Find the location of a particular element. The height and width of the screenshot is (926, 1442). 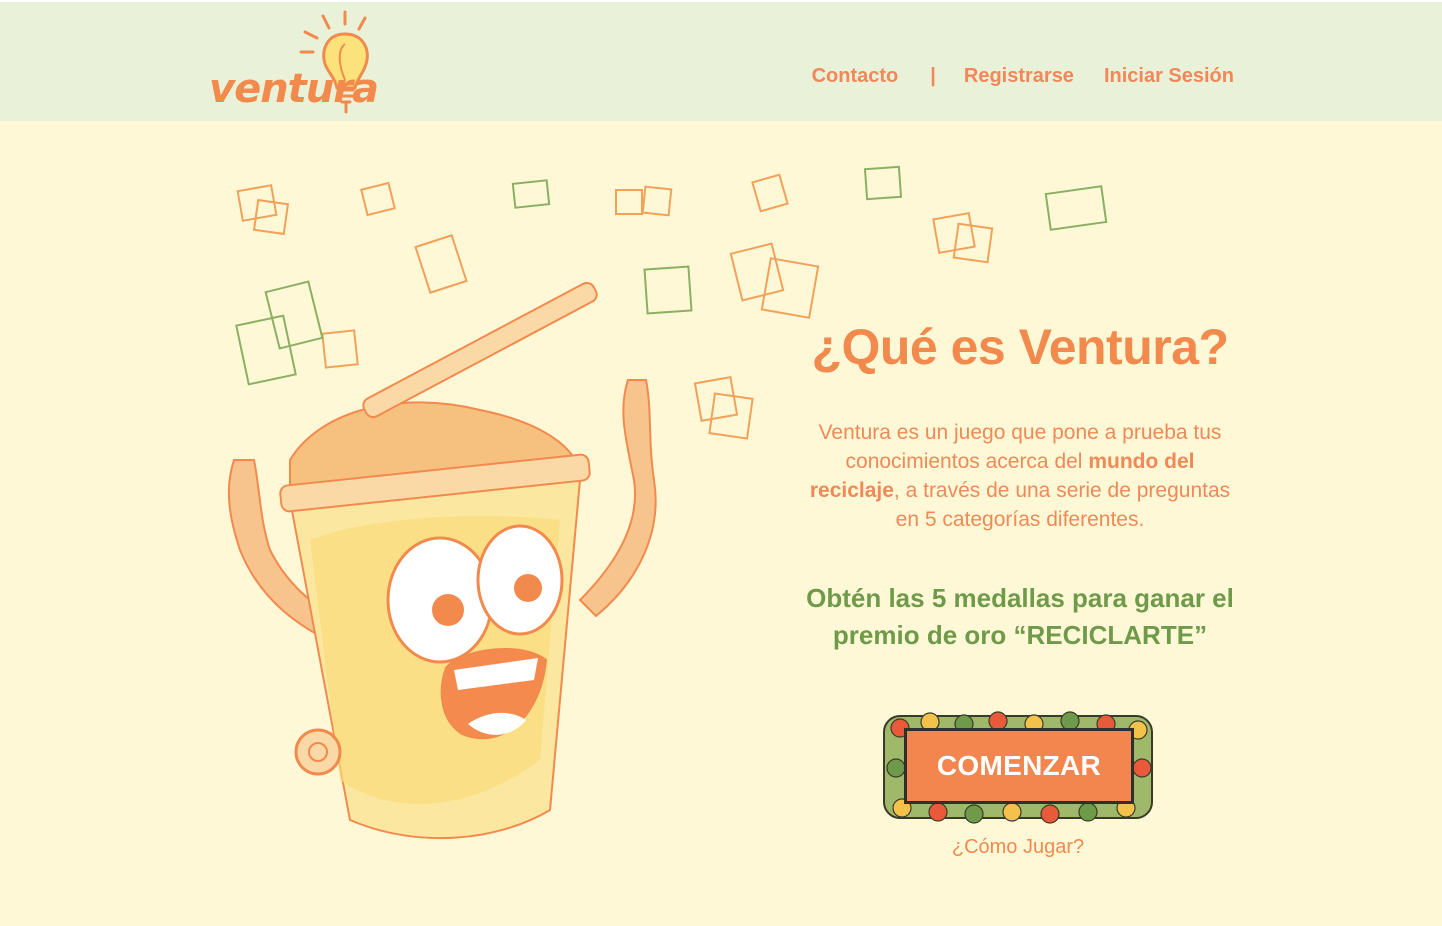

how-to-play-link: ¿Cómo Jugar? is located at coordinates (1018, 847).